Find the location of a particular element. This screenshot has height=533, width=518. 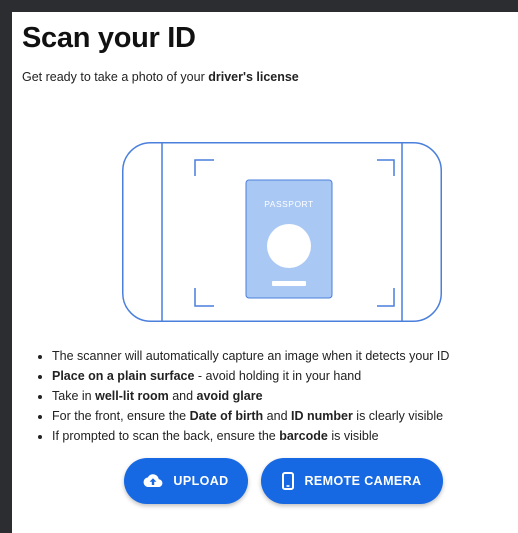

passport-name-line is located at coordinates (289, 283).